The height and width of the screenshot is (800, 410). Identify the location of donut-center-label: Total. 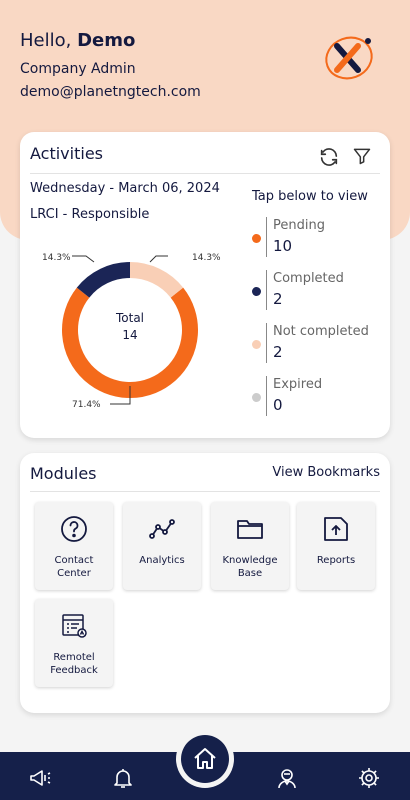
(129, 318).